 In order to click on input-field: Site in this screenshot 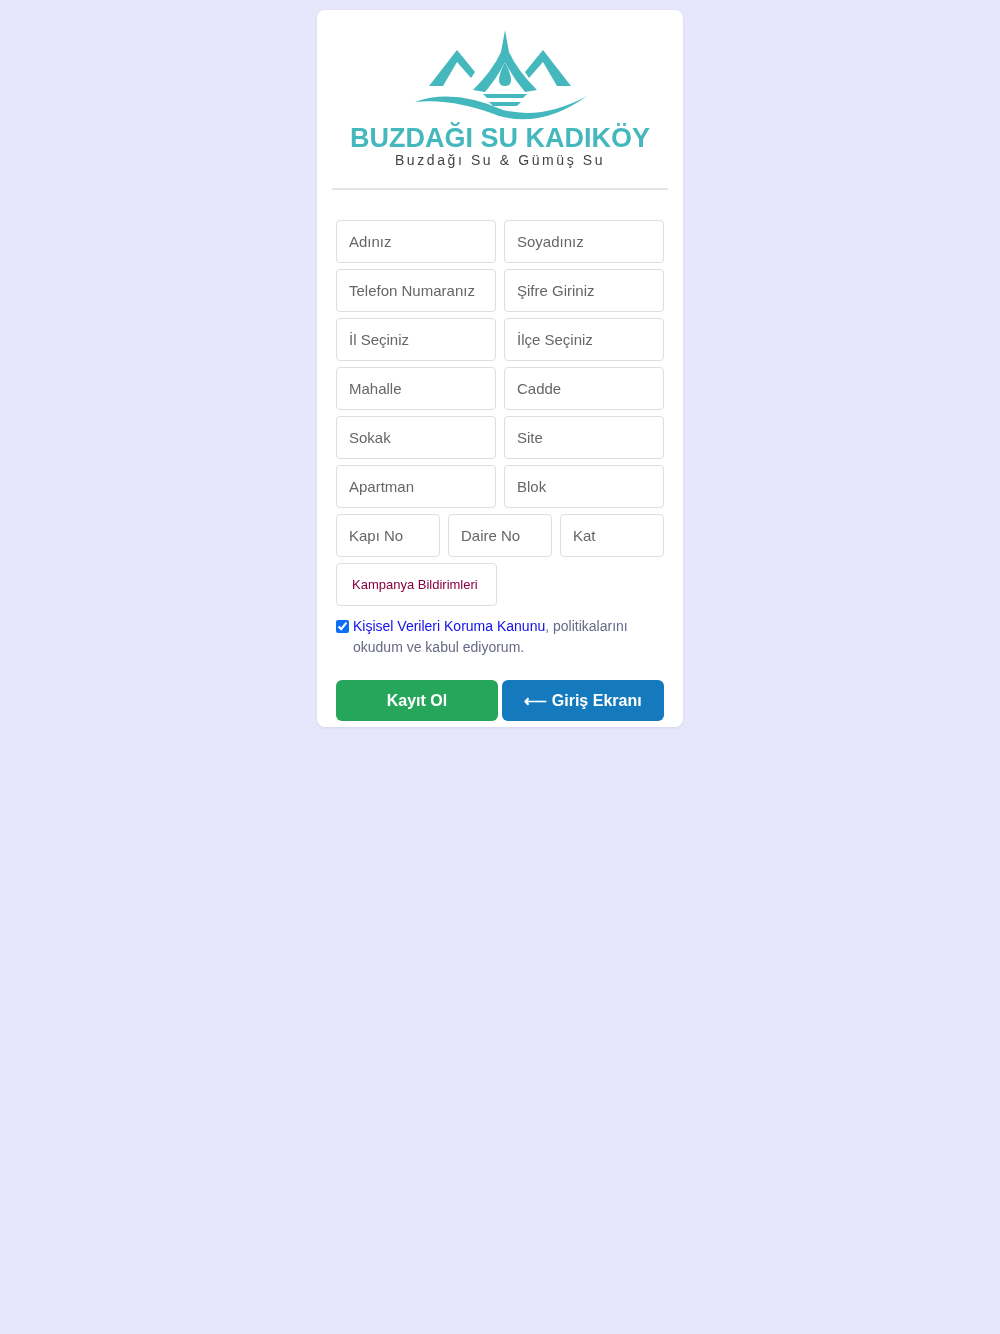, I will do `click(584, 437)`.